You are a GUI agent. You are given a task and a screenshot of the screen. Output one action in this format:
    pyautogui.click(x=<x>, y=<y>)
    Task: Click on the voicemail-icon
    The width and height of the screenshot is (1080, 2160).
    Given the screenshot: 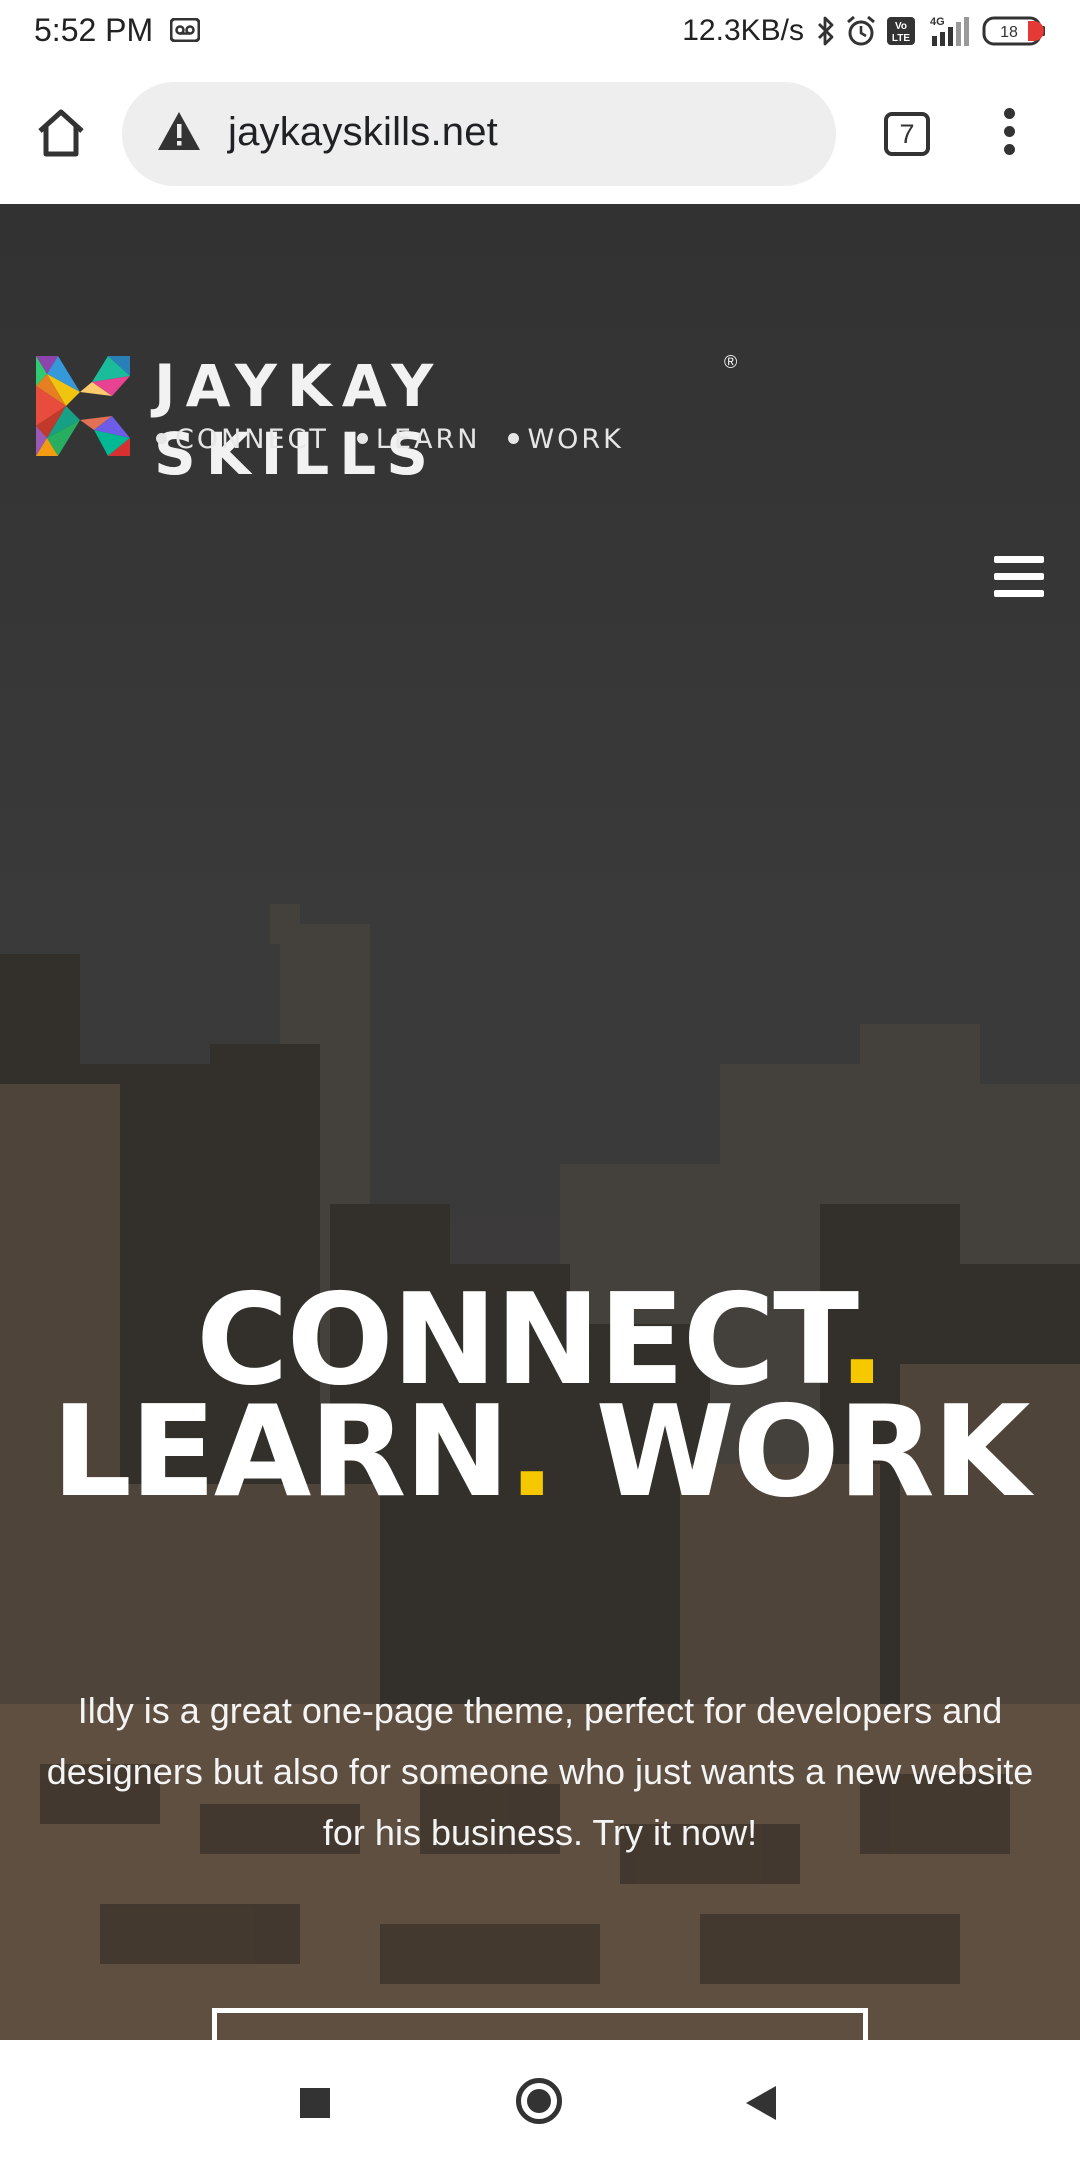 What is the action you would take?
    pyautogui.click(x=185, y=32)
    